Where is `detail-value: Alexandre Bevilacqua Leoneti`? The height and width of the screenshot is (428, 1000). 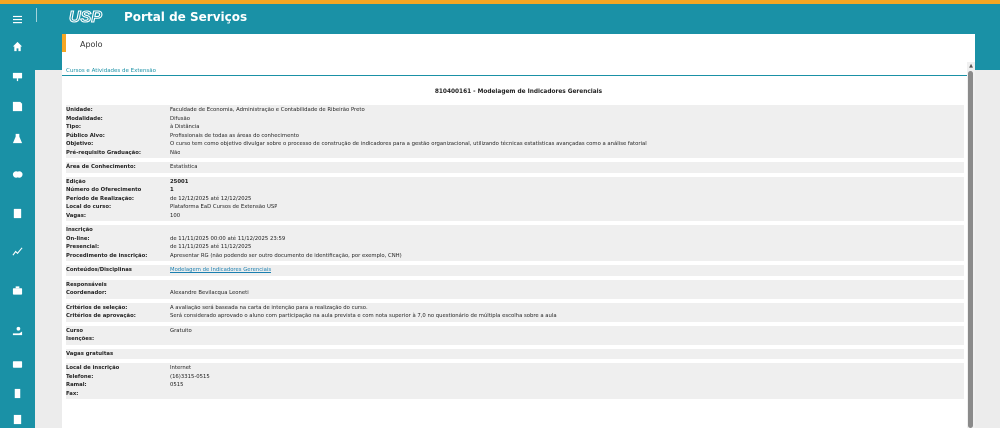 detail-value: Alexandre Bevilacqua Leoneti is located at coordinates (209, 293).